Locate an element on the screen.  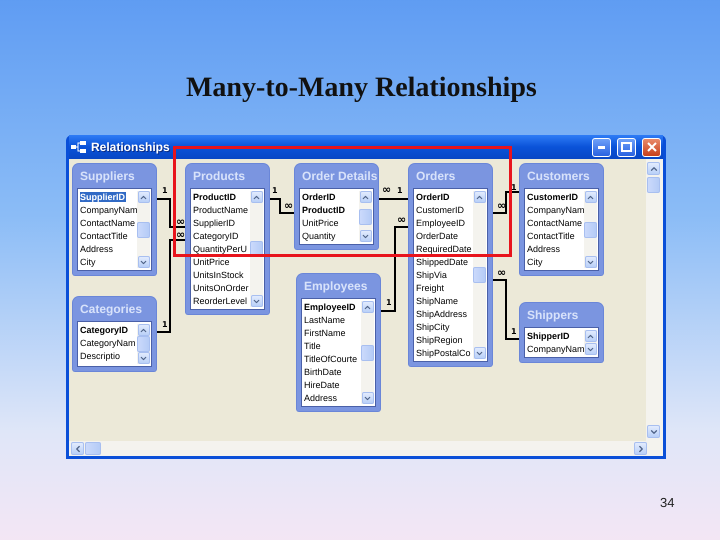
field-item: HireDate is located at coordinates (322, 385).